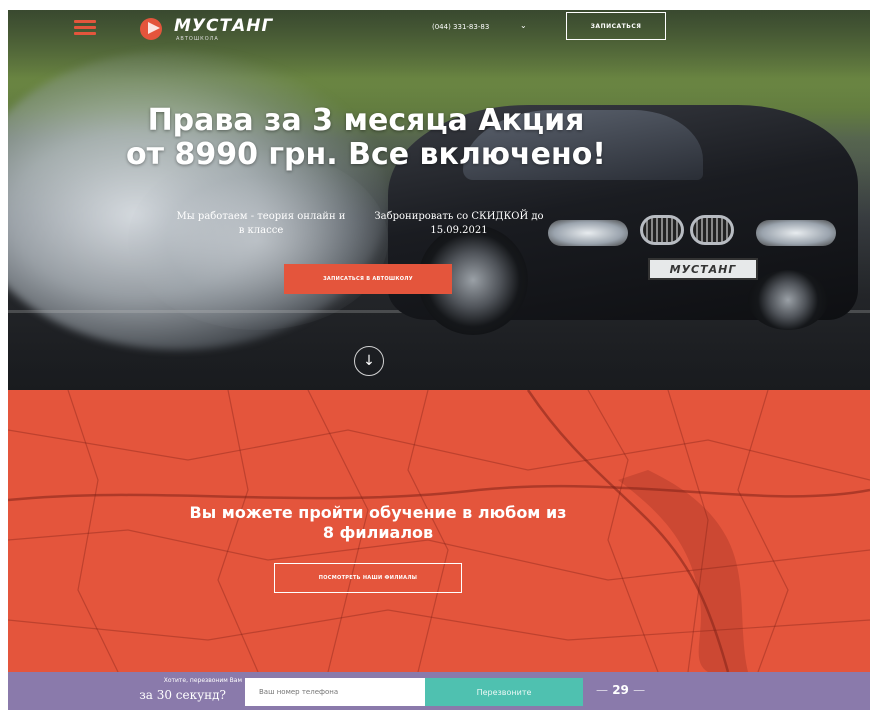 This screenshot has height=711, width=878. What do you see at coordinates (602, 690) in the screenshot?
I see `timer-dash-left: —` at bounding box center [602, 690].